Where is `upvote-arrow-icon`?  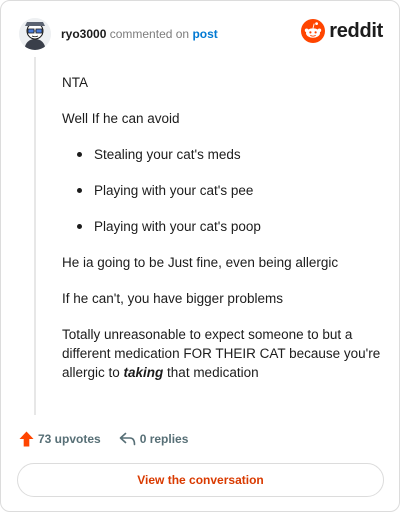 upvote-arrow-icon is located at coordinates (26, 439).